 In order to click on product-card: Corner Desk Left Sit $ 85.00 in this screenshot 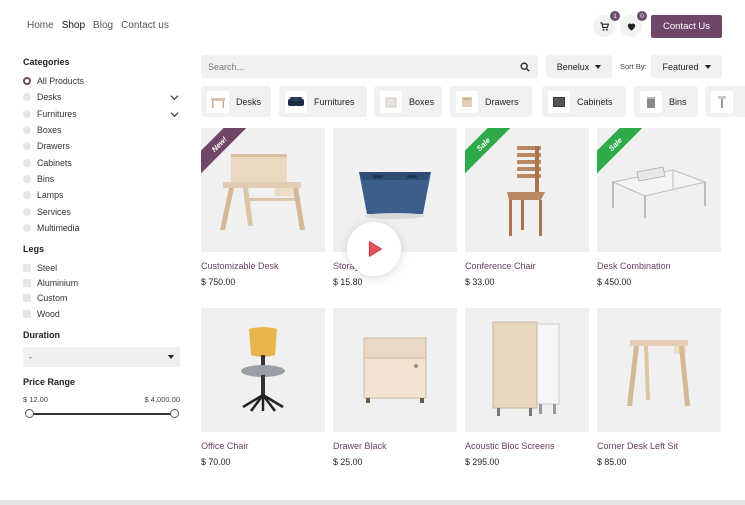, I will do `click(659, 387)`.